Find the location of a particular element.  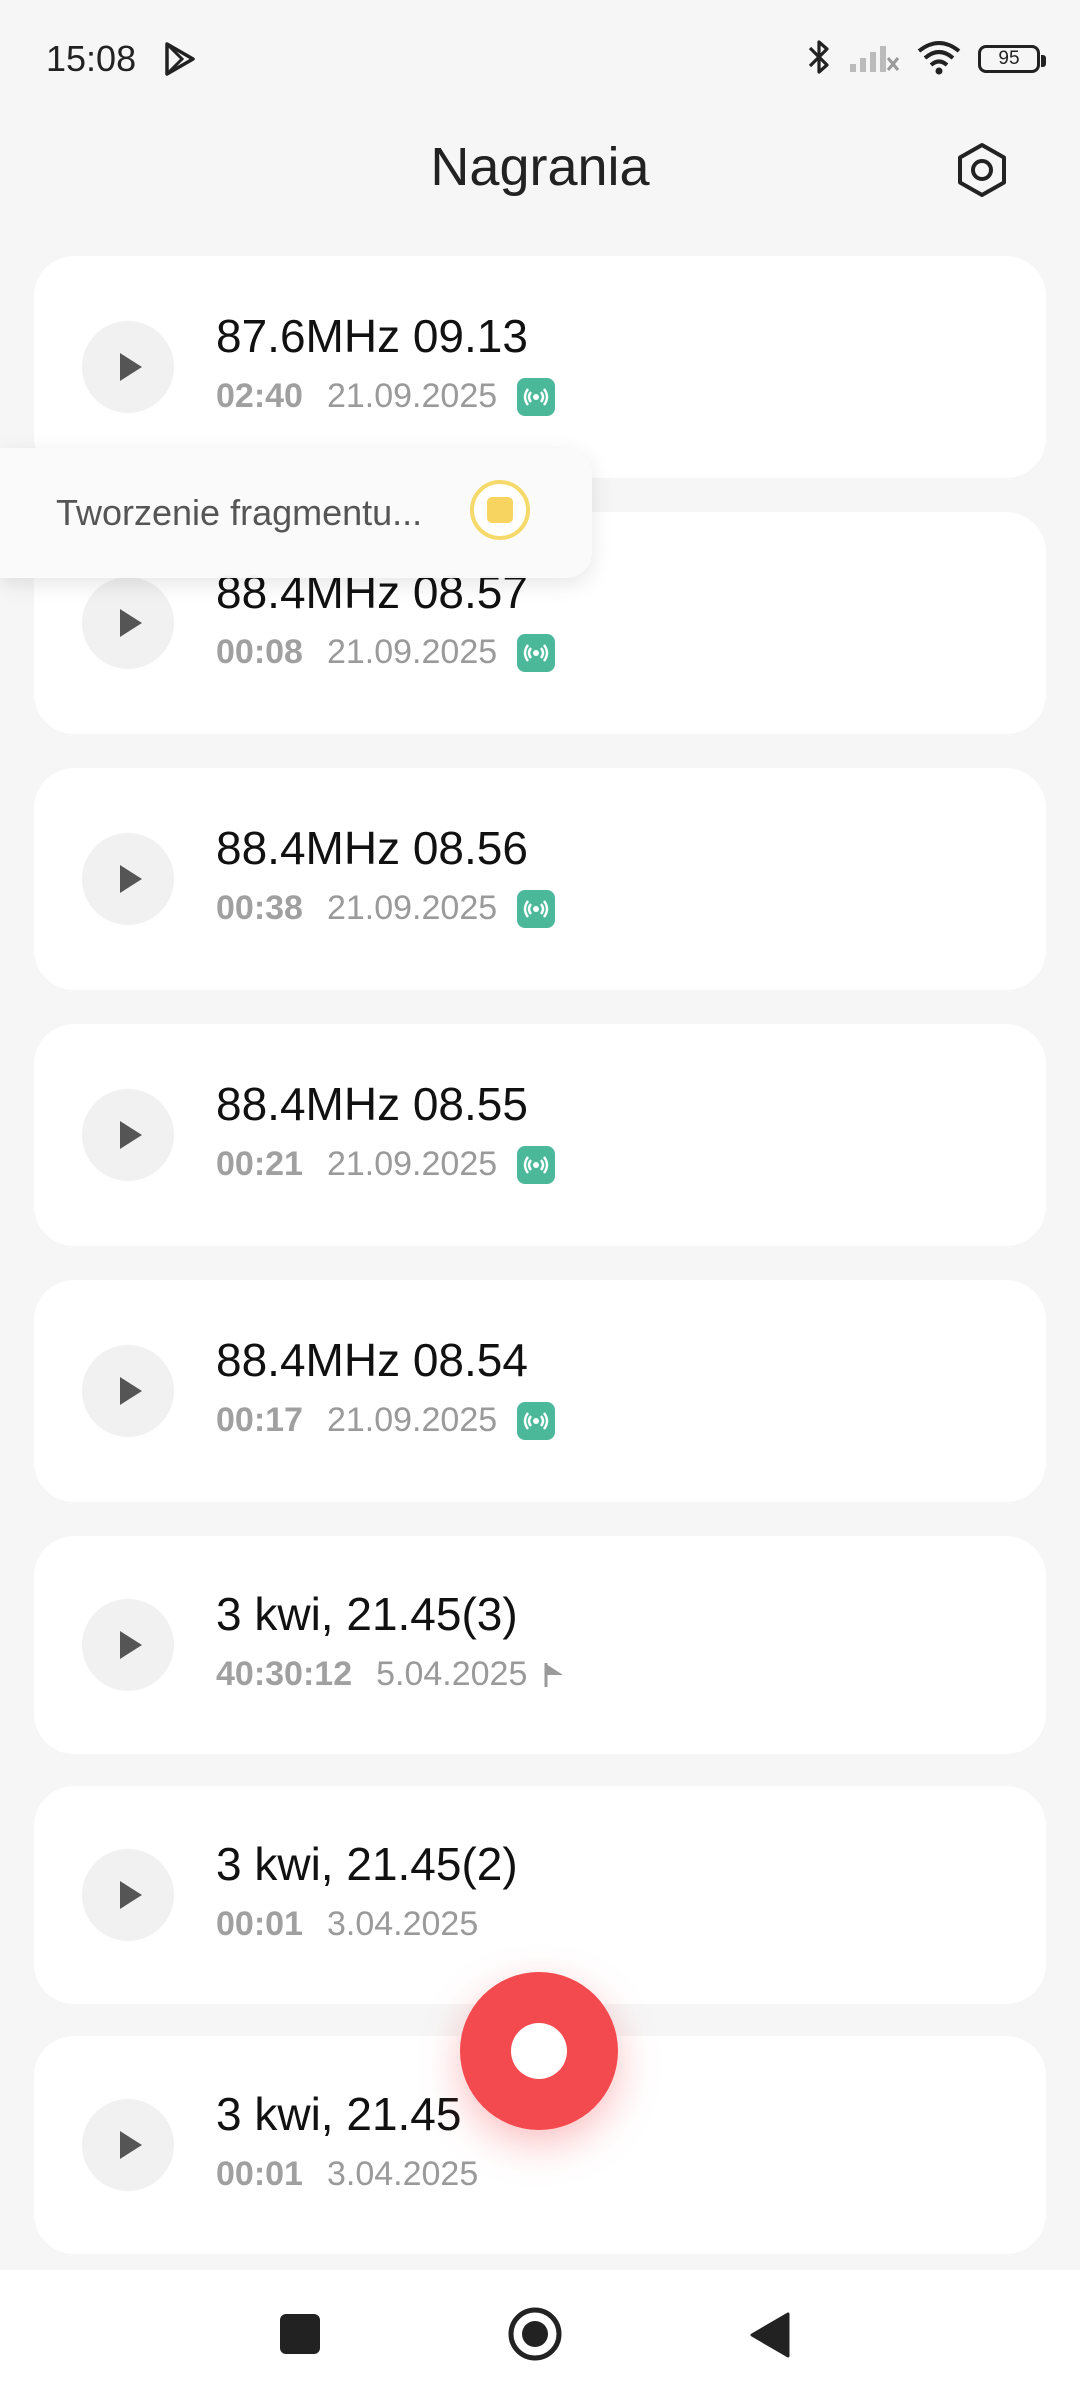

recording-meta: 40:30:12 5.04.2025 is located at coordinates (390, 1674).